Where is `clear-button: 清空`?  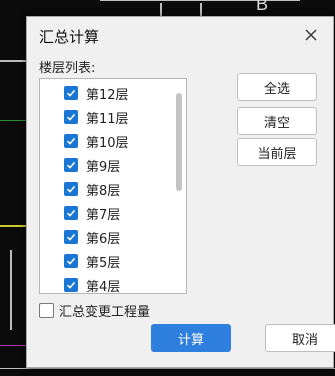
clear-button: 清空 is located at coordinates (277, 121).